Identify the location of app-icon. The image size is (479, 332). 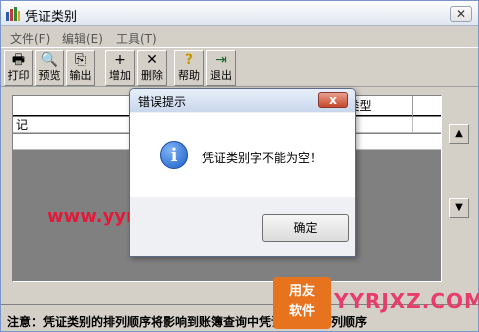
(13, 14).